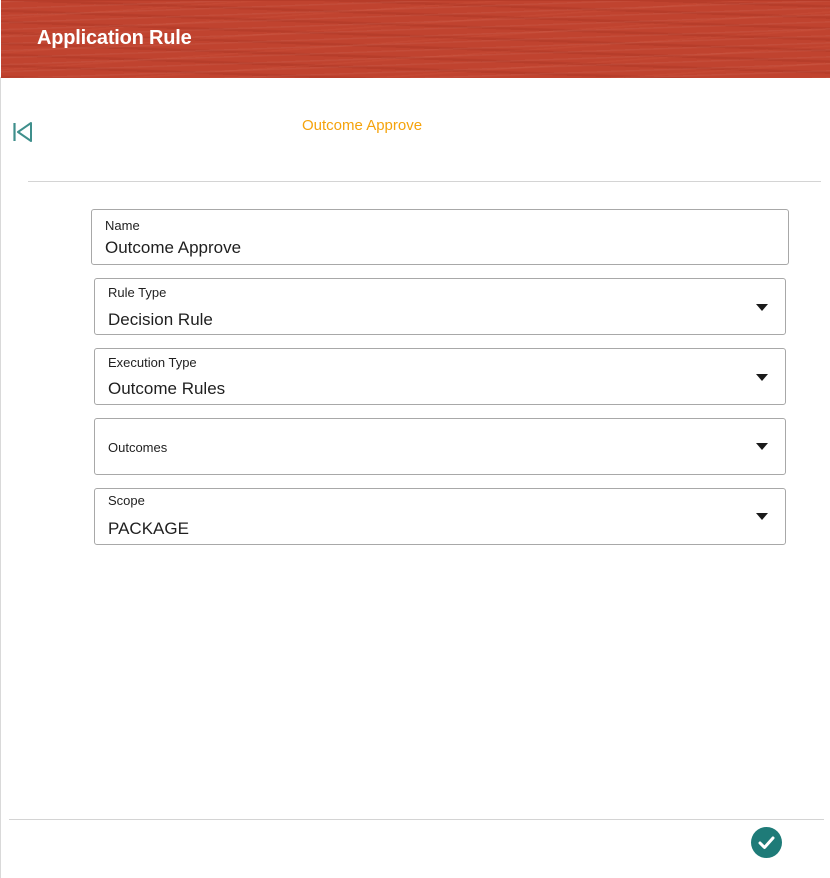  Describe the element at coordinates (440, 237) in the screenshot. I see `name-field: Name Outcome Approve` at that location.